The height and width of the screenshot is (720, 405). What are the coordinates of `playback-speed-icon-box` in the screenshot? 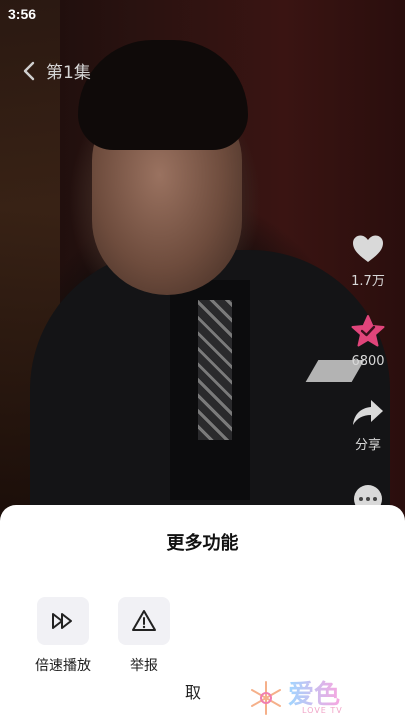 It's located at (63, 621).